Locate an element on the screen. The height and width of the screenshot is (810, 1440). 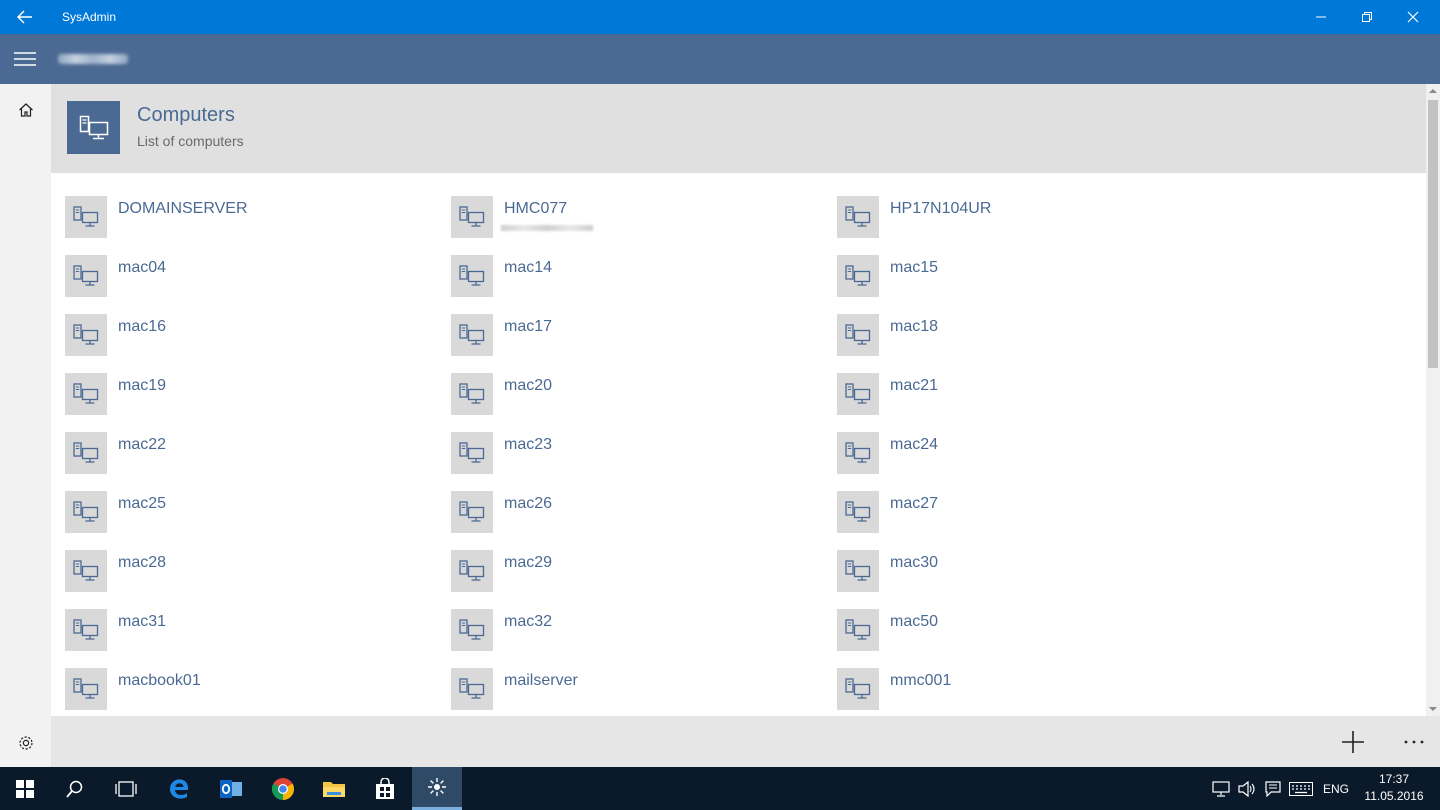
edge-button is located at coordinates (179, 788).